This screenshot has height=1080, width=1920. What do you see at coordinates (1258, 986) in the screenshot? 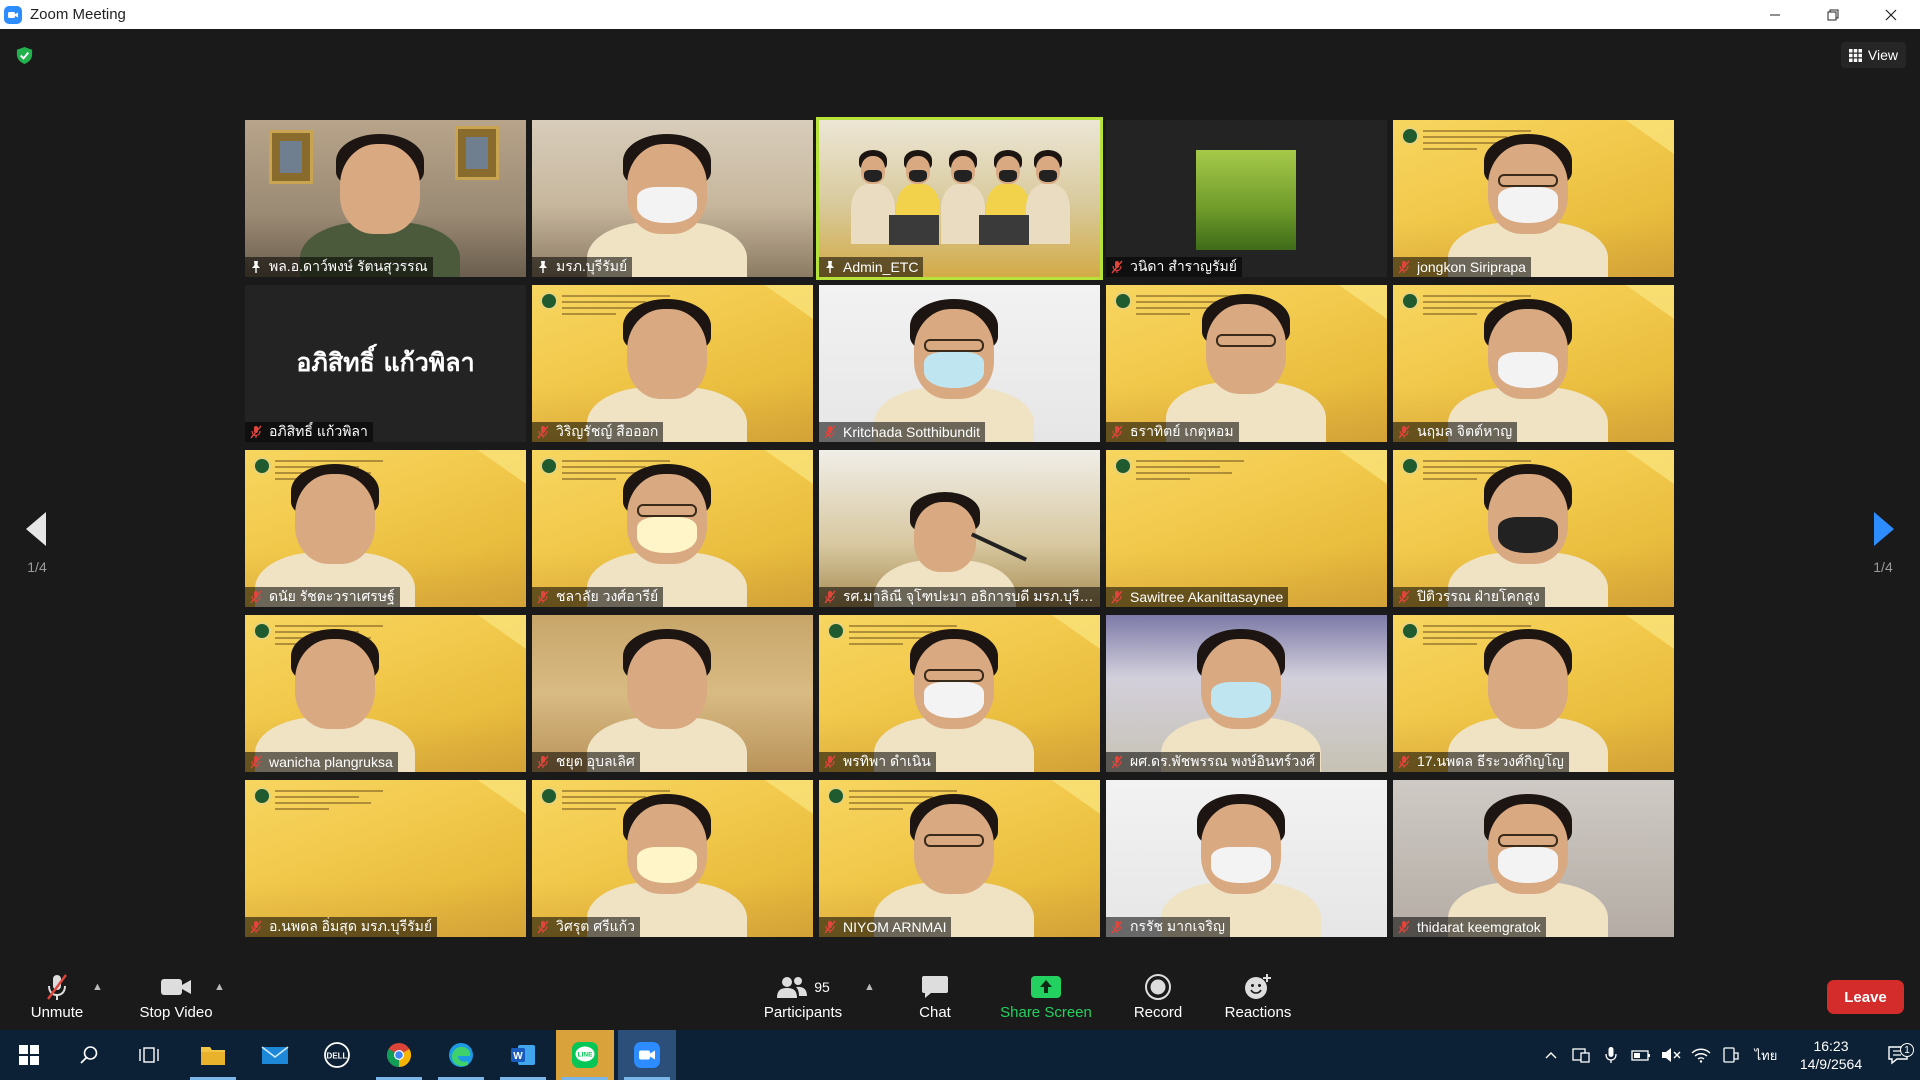
I see `reactions-smiley-icon` at bounding box center [1258, 986].